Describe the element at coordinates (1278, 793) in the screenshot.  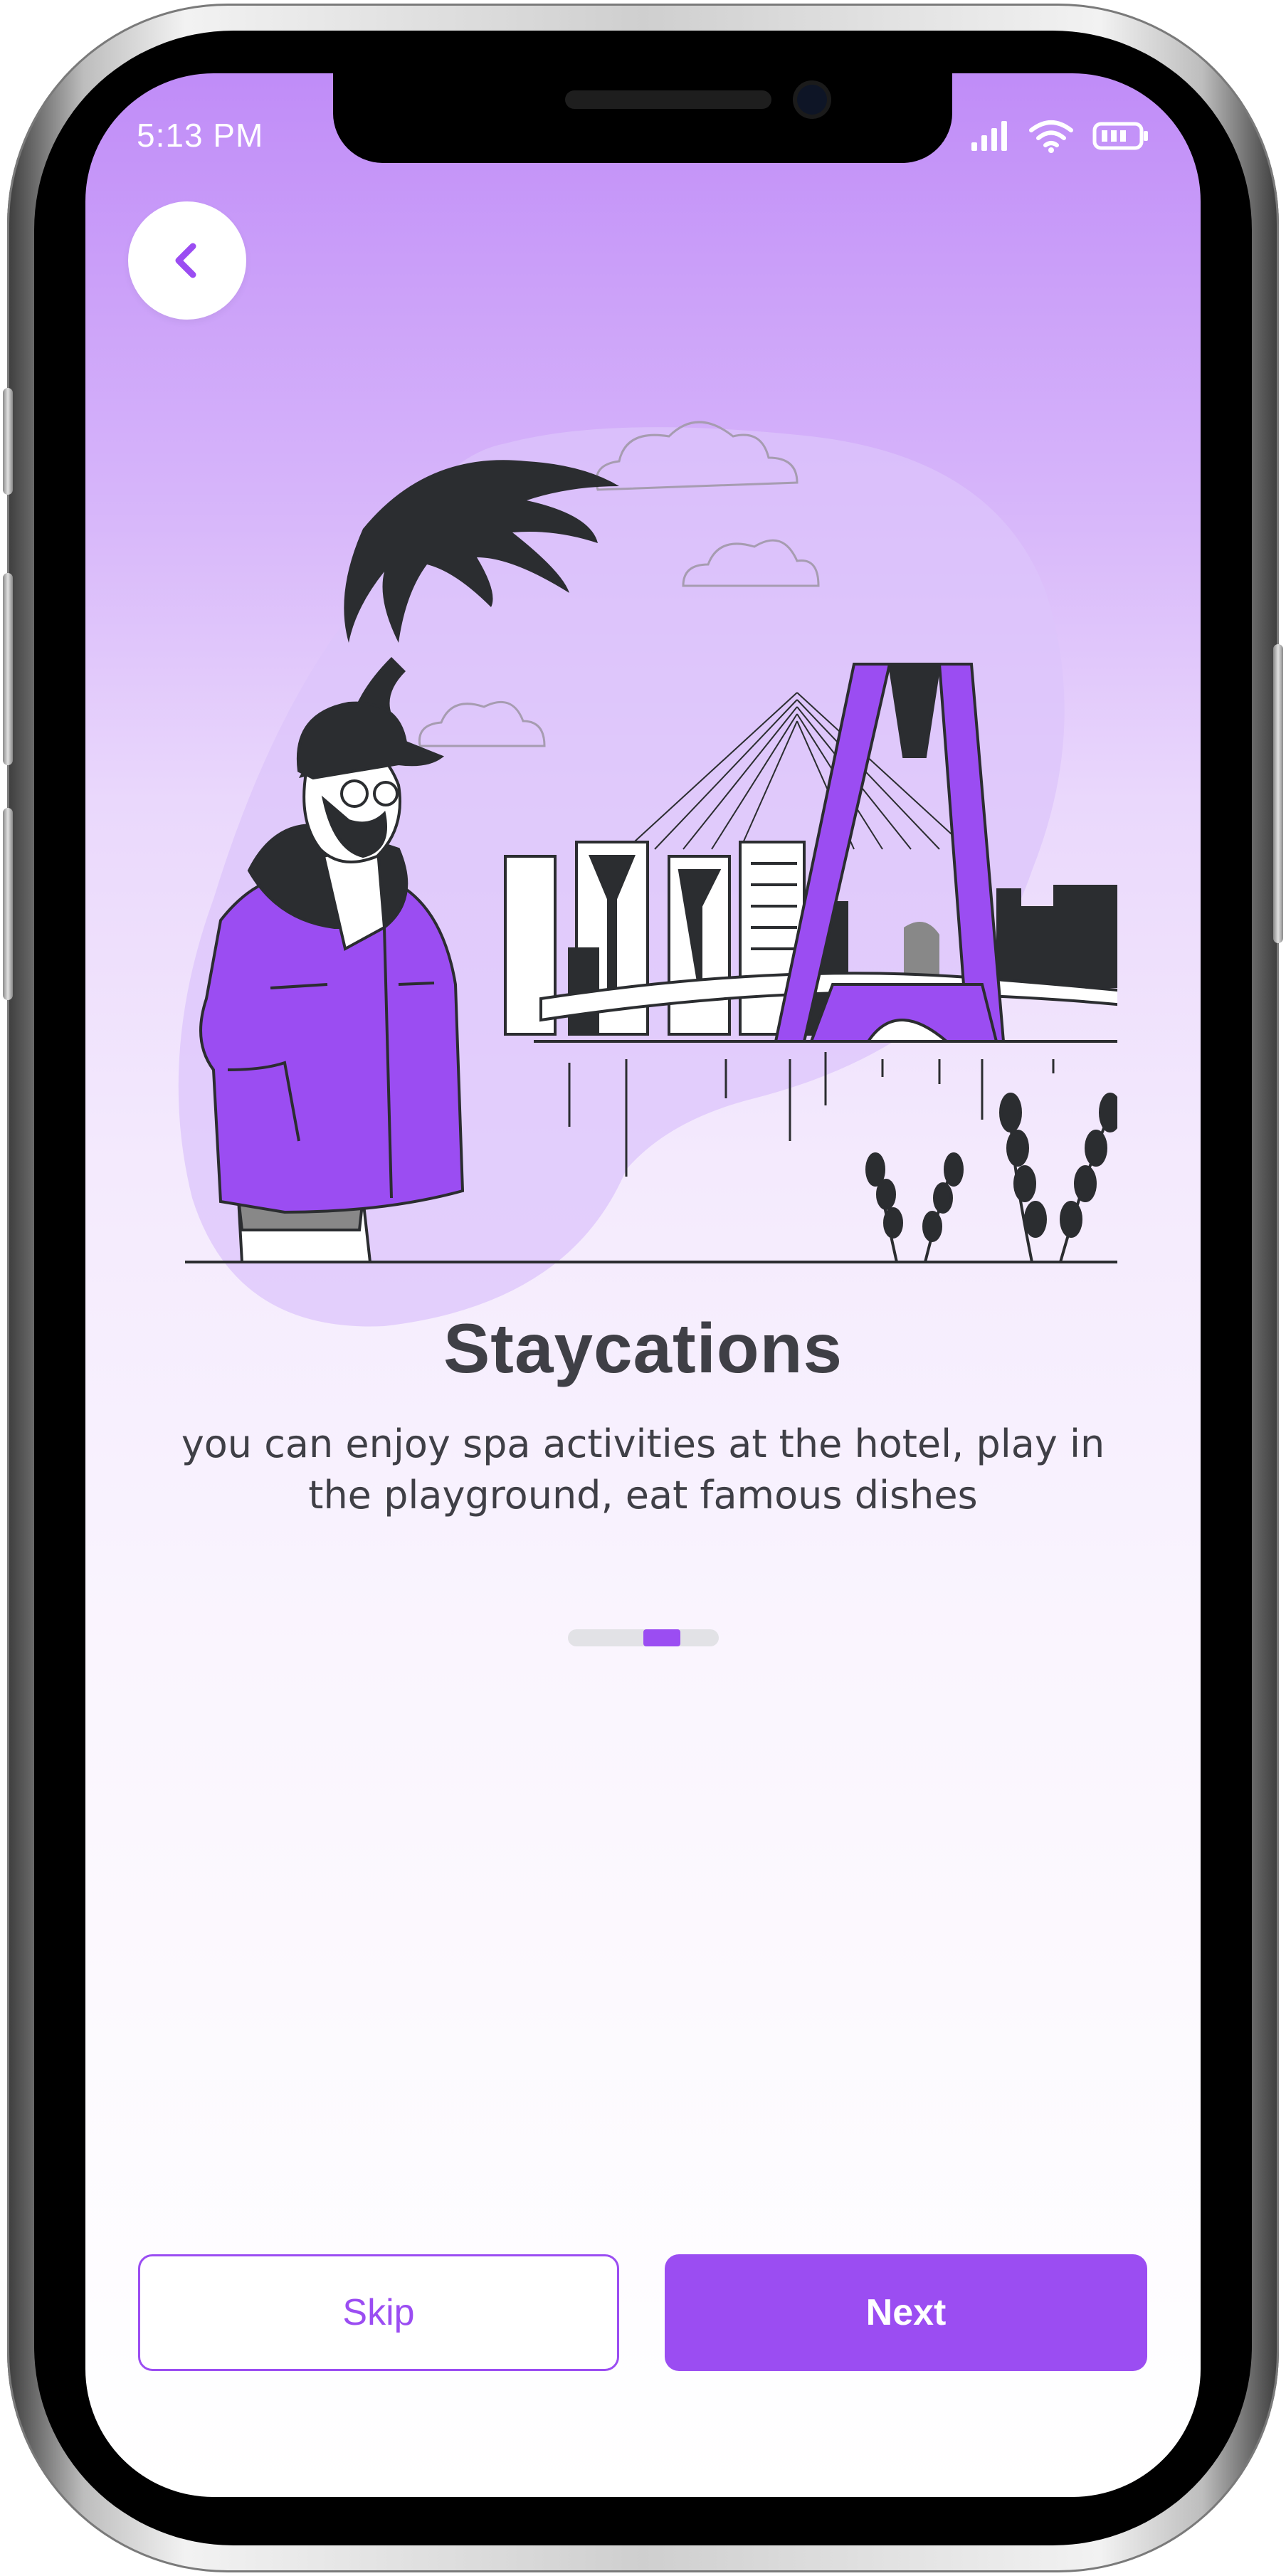
I see `power-button` at that location.